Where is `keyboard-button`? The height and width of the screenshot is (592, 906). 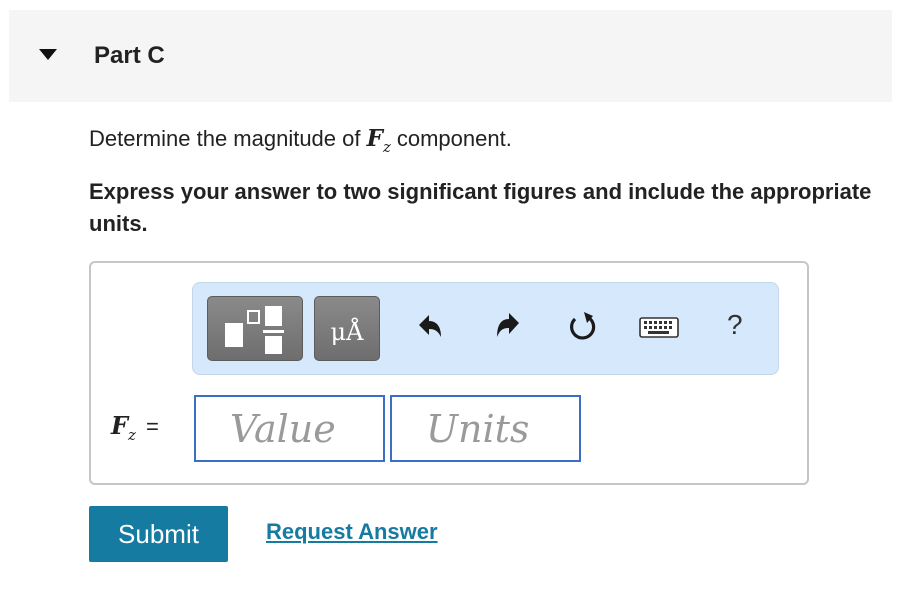 keyboard-button is located at coordinates (660, 327).